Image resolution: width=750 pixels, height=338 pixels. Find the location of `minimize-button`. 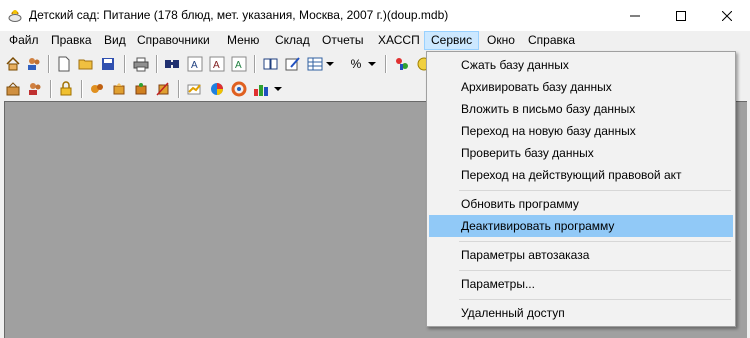

minimize-button is located at coordinates (635, 15).